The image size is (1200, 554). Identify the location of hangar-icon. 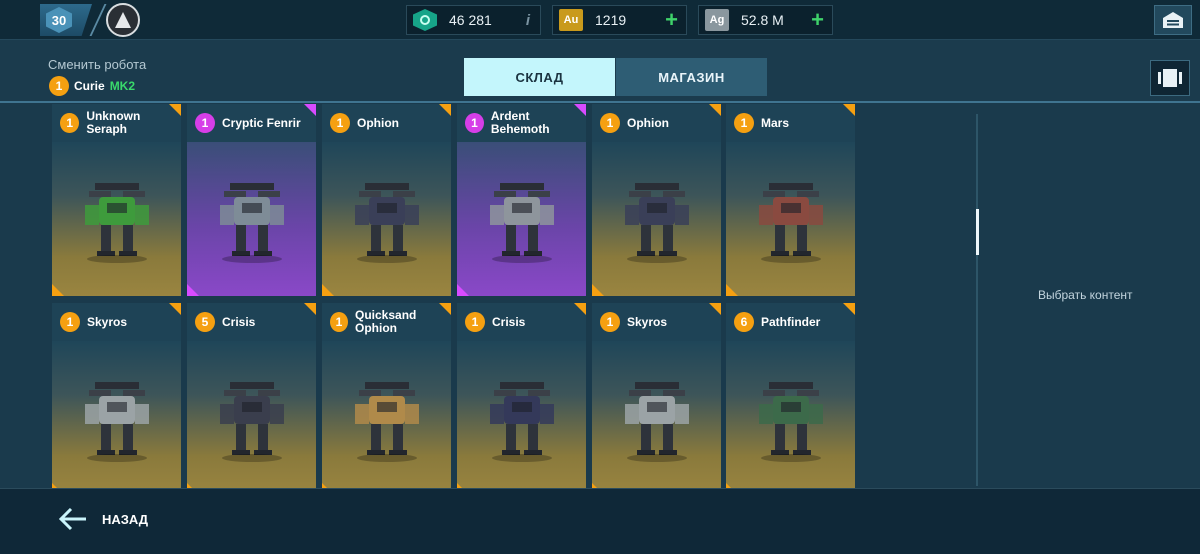
(1173, 20).